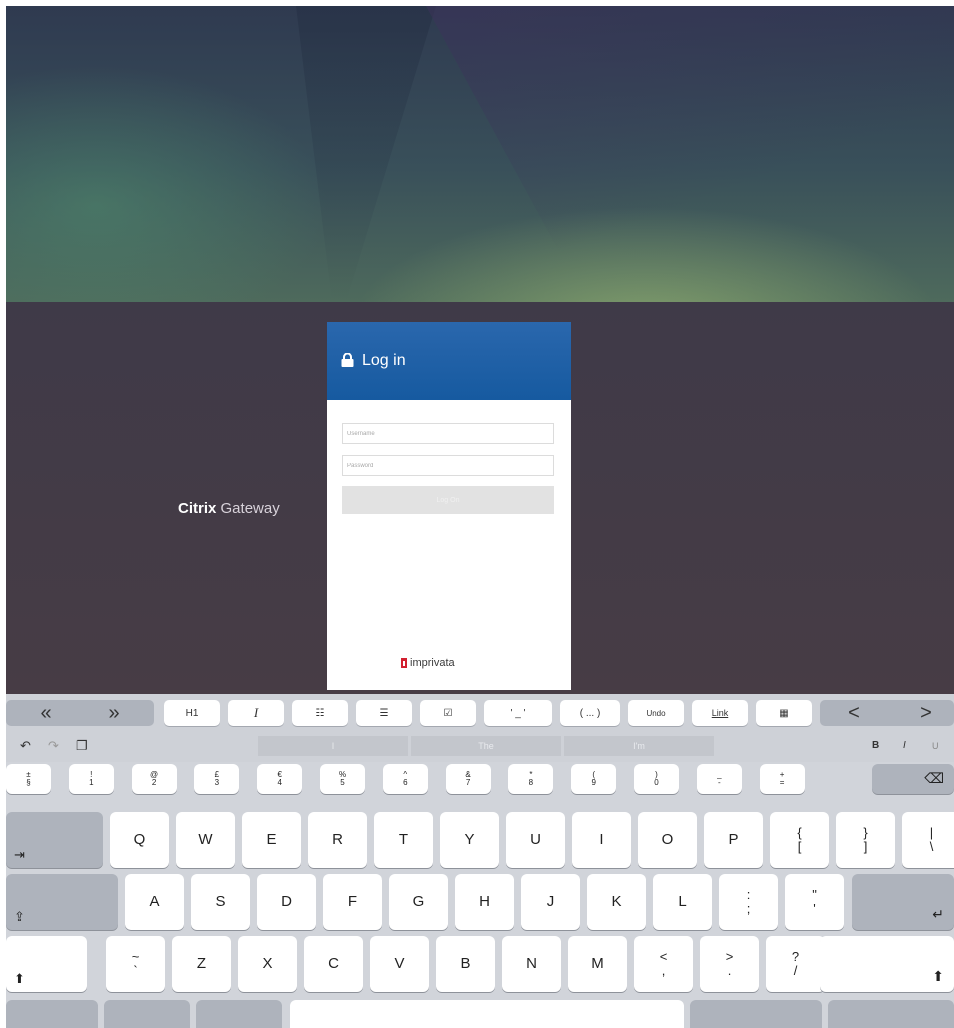 The height and width of the screenshot is (1028, 954). I want to click on key-§: ± §, so click(28, 779).